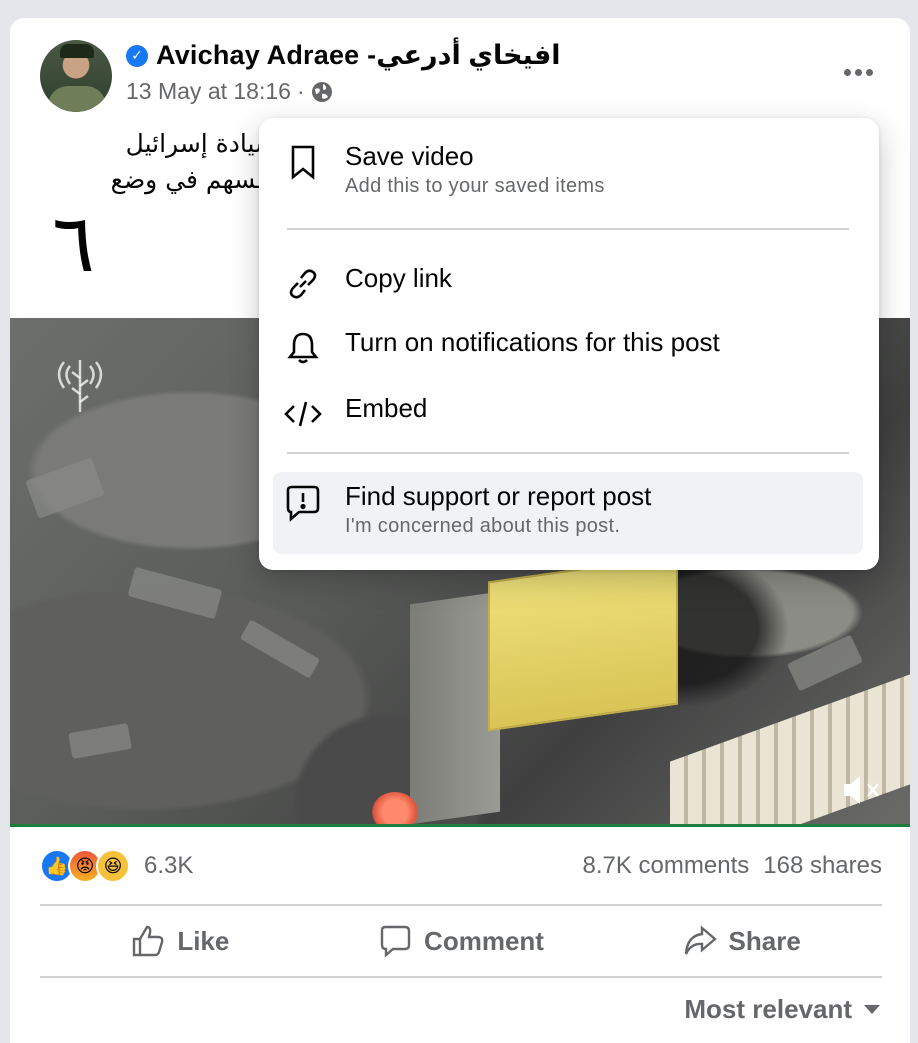  What do you see at coordinates (850, 111) in the screenshot?
I see `menu-pointer` at bounding box center [850, 111].